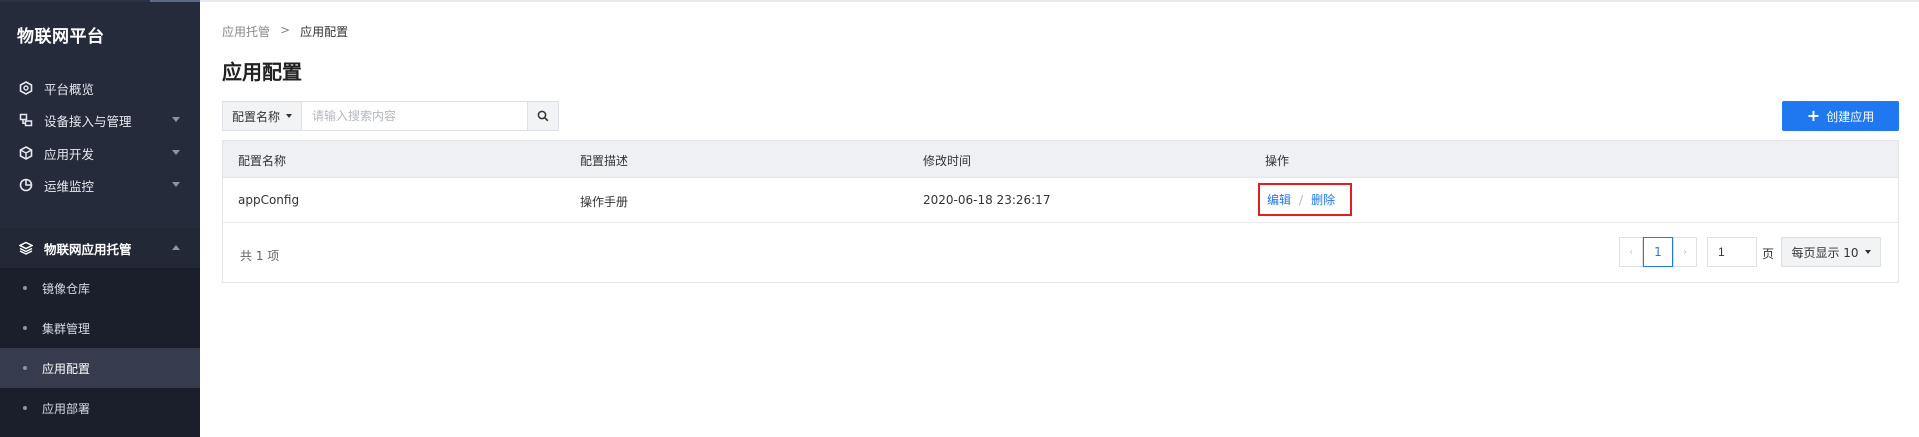  I want to click on device-management-icon, so click(26, 120).